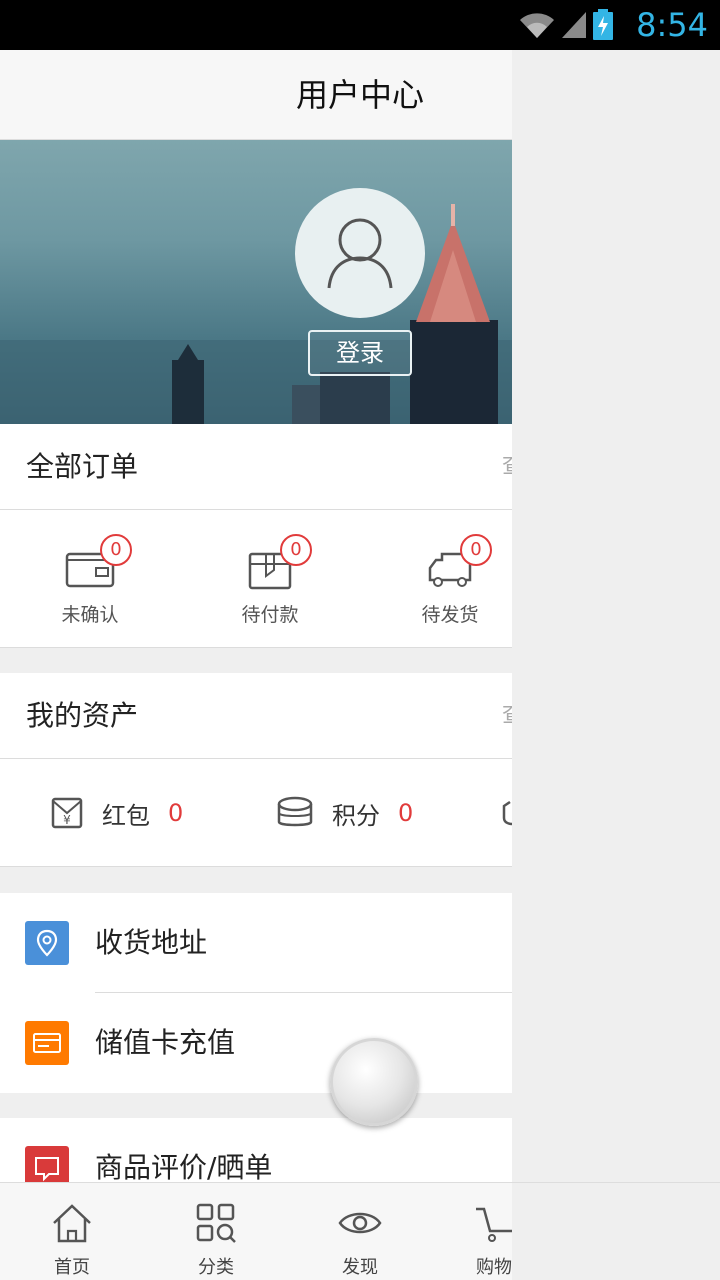 This screenshot has height=1280, width=720. What do you see at coordinates (295, 811) in the screenshot?
I see `coins-icon` at bounding box center [295, 811].